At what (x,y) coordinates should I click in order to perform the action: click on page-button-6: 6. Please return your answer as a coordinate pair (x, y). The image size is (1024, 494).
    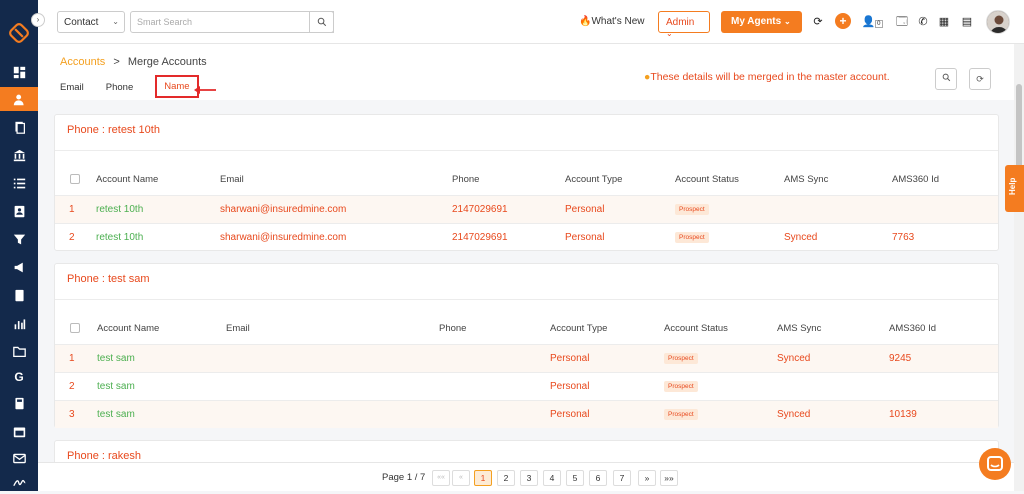
    Looking at the image, I should click on (598, 478).